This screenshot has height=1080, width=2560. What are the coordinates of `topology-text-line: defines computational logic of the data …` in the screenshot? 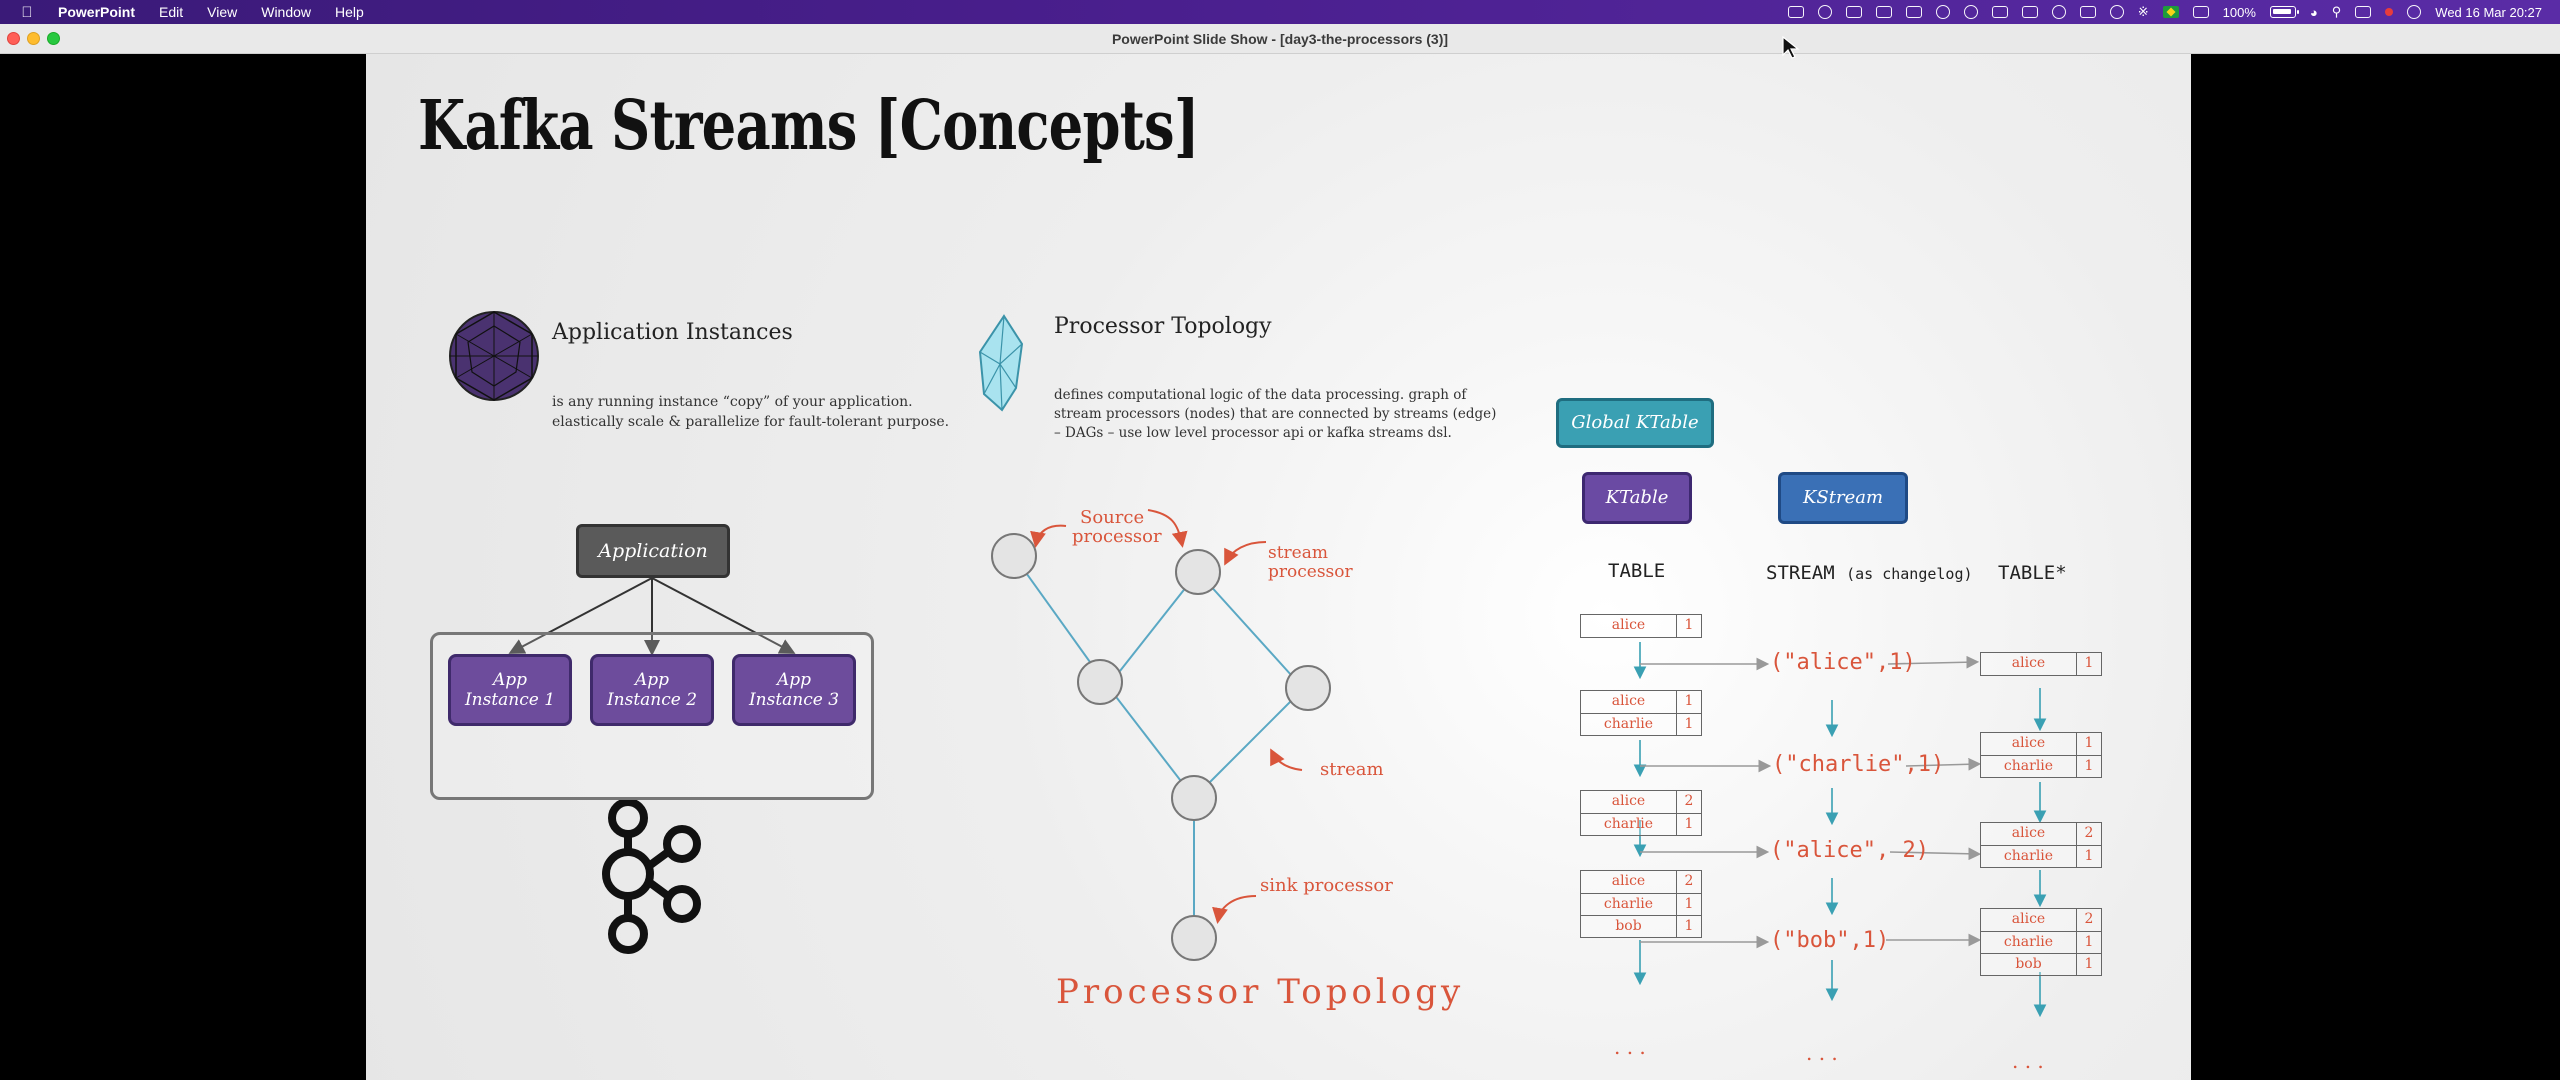 It's located at (1260, 395).